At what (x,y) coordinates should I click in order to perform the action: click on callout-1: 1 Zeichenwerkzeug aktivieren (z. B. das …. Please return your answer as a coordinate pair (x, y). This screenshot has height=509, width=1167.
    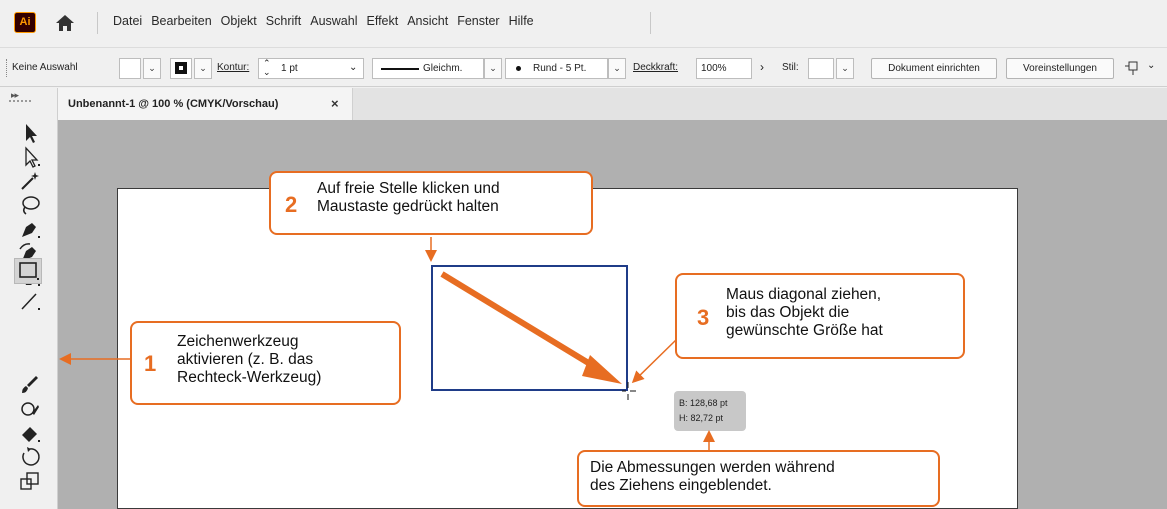
    Looking at the image, I should click on (265, 363).